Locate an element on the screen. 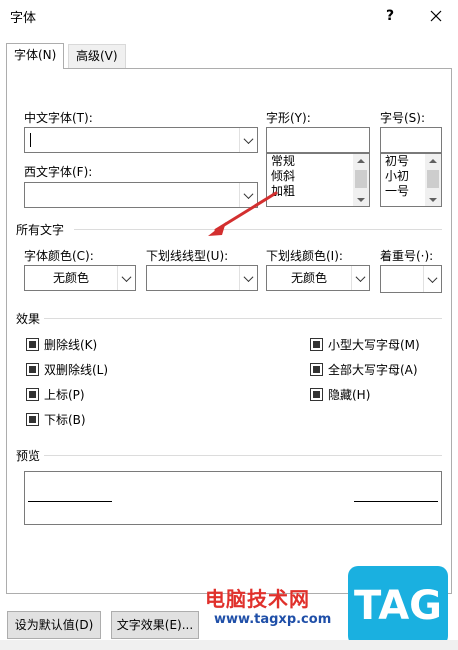 The image size is (458, 650). emphasis-mark-dropdown-button is located at coordinates (432, 279).